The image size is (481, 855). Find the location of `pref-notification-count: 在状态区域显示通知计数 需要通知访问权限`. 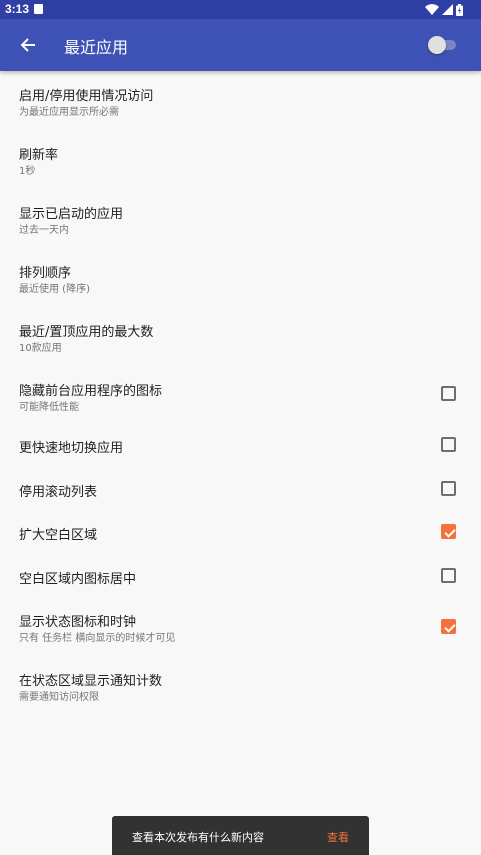

pref-notification-count: 在状态区域显示通知计数 需要通知访问权限 is located at coordinates (240, 687).